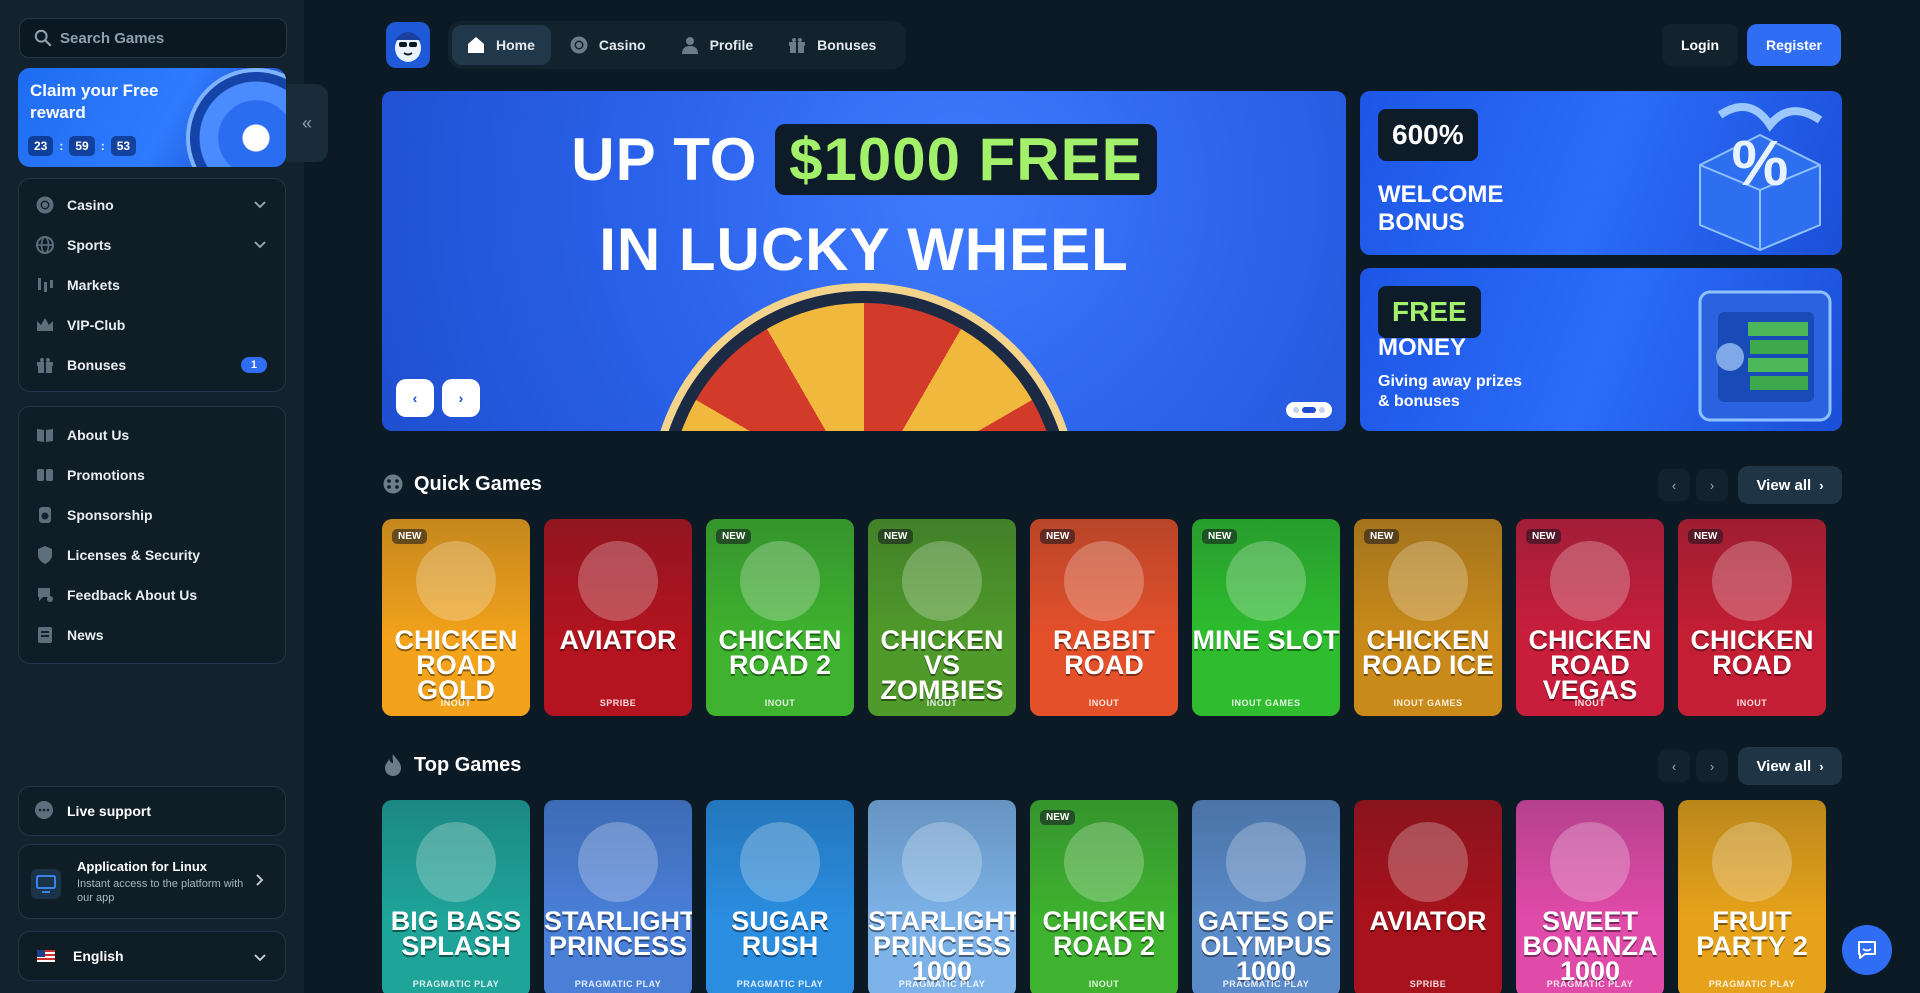 This screenshot has width=1920, height=993. Describe the element at coordinates (152, 365) in the screenshot. I see `sidebar-item-bonuses: Bonuses 1` at that location.